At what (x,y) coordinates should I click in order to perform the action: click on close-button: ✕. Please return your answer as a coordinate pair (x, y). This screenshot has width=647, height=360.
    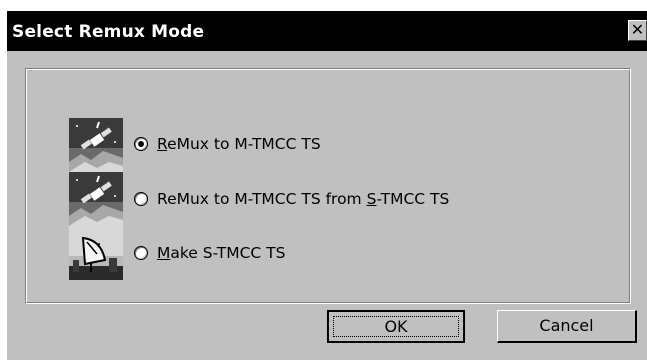
    Looking at the image, I should click on (637, 30).